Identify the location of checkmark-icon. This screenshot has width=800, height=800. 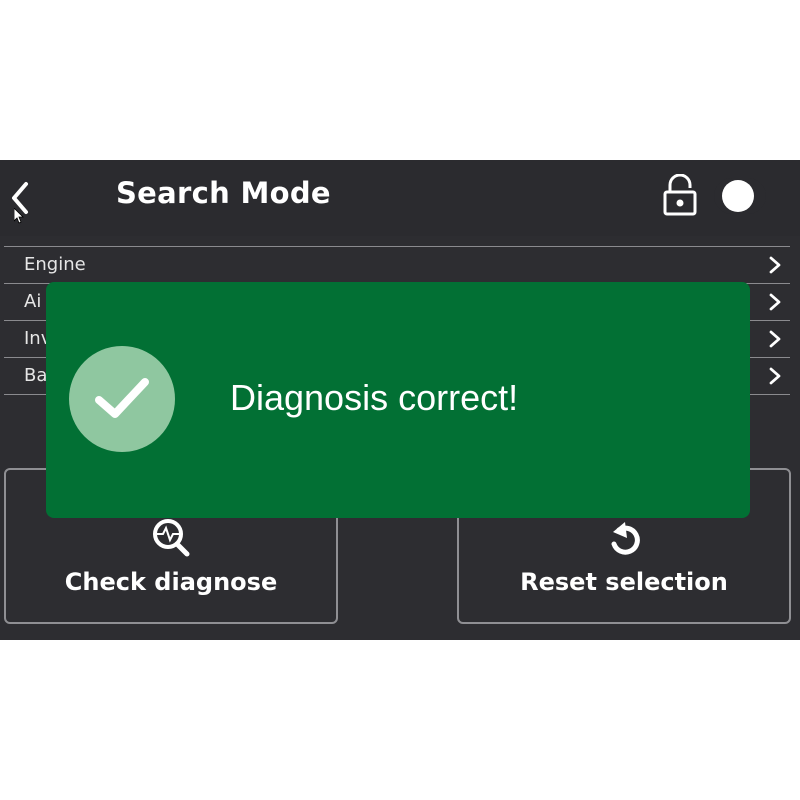
(122, 398).